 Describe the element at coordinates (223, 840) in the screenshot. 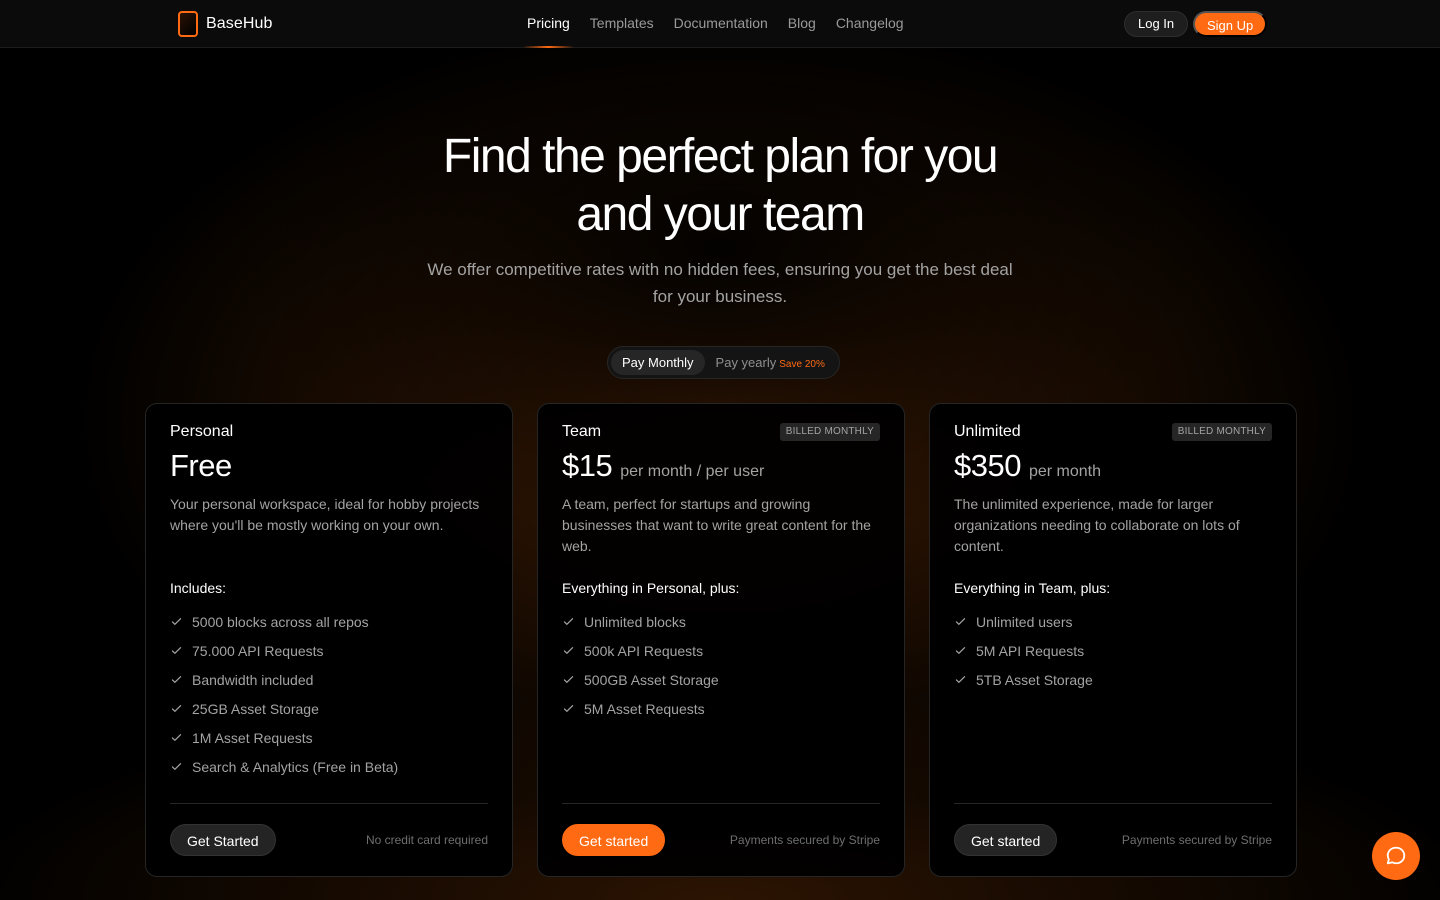

I see `get-started-button: Get Started` at that location.